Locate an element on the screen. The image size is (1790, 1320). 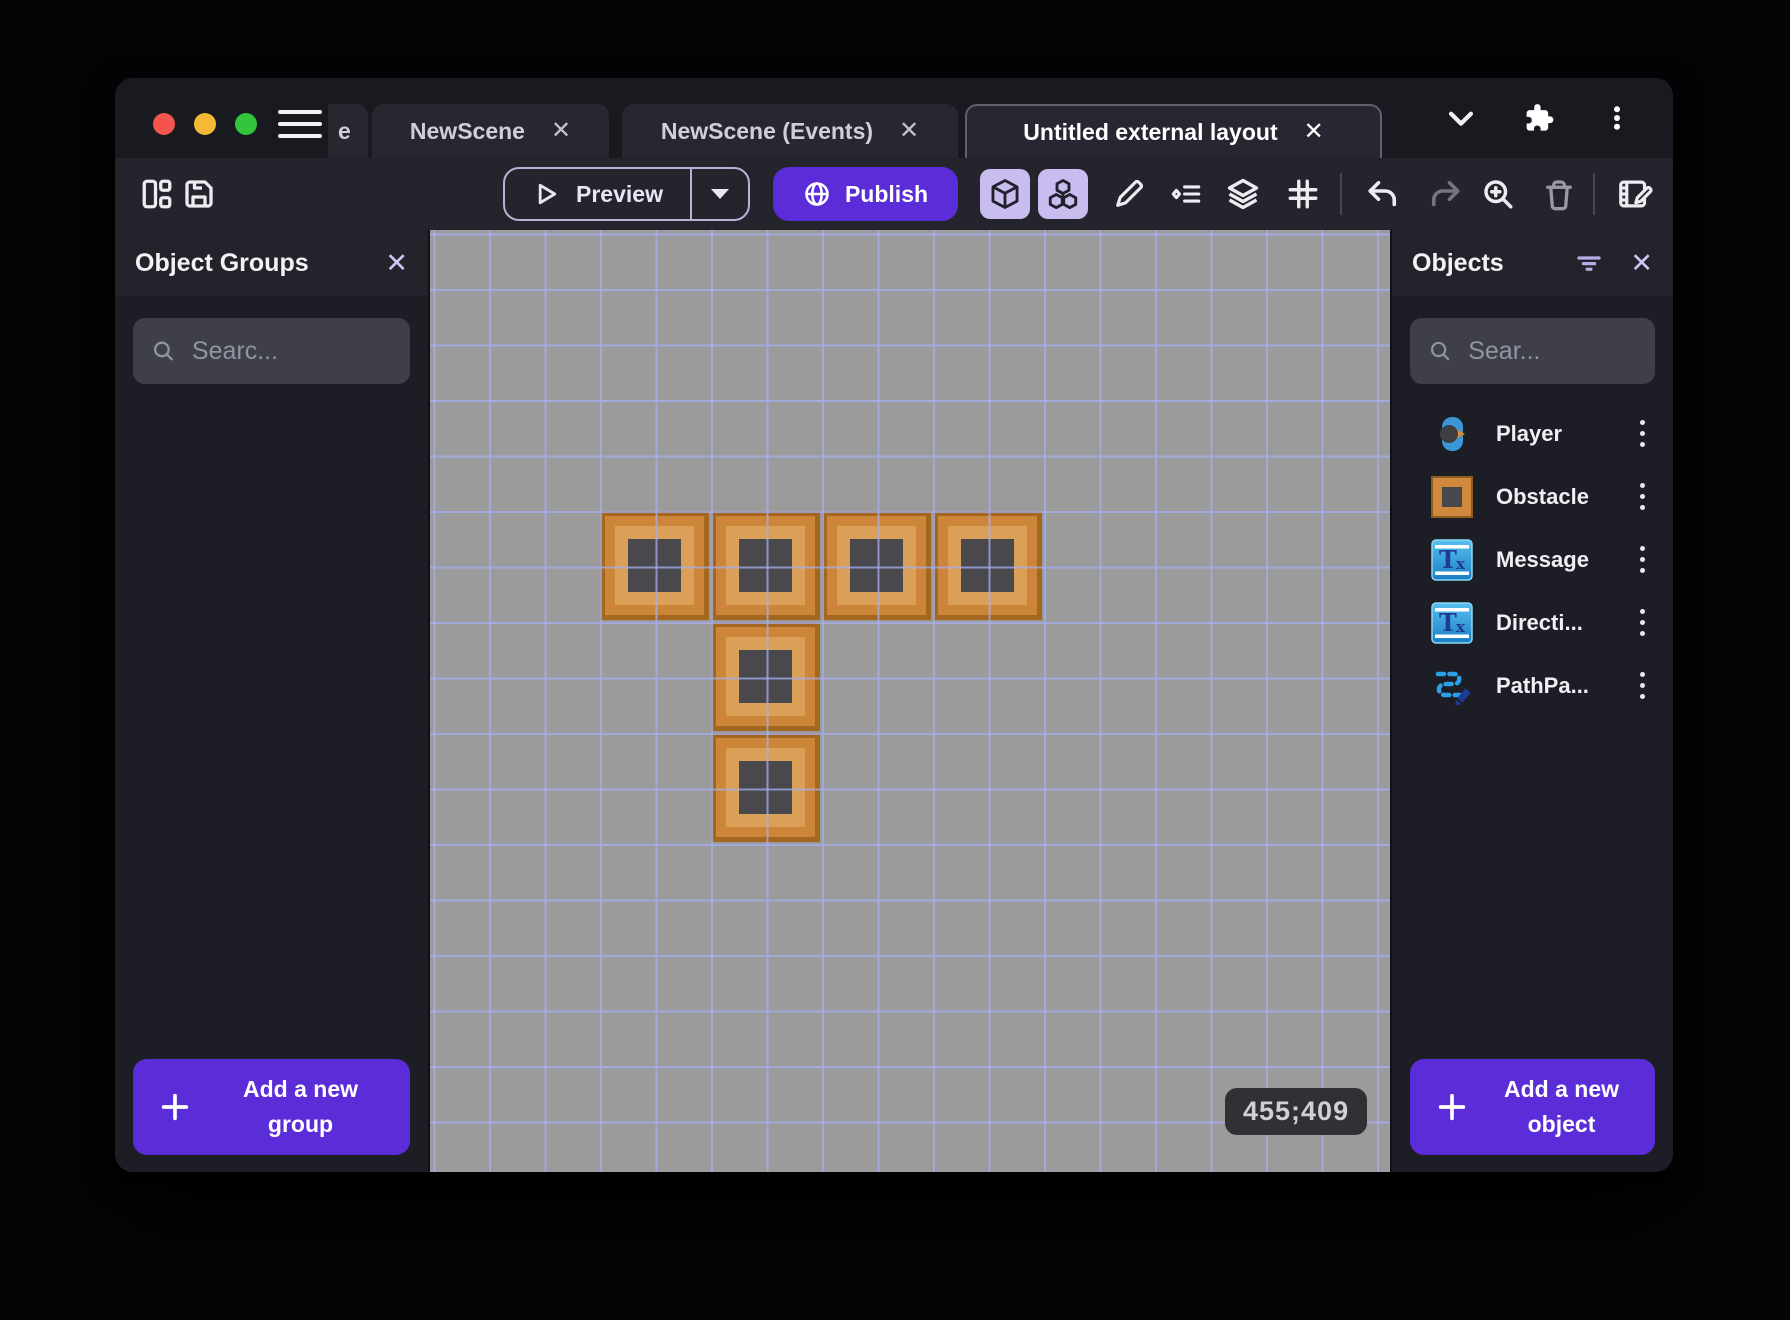
object-row-message: Tx Message is located at coordinates (1532, 559).